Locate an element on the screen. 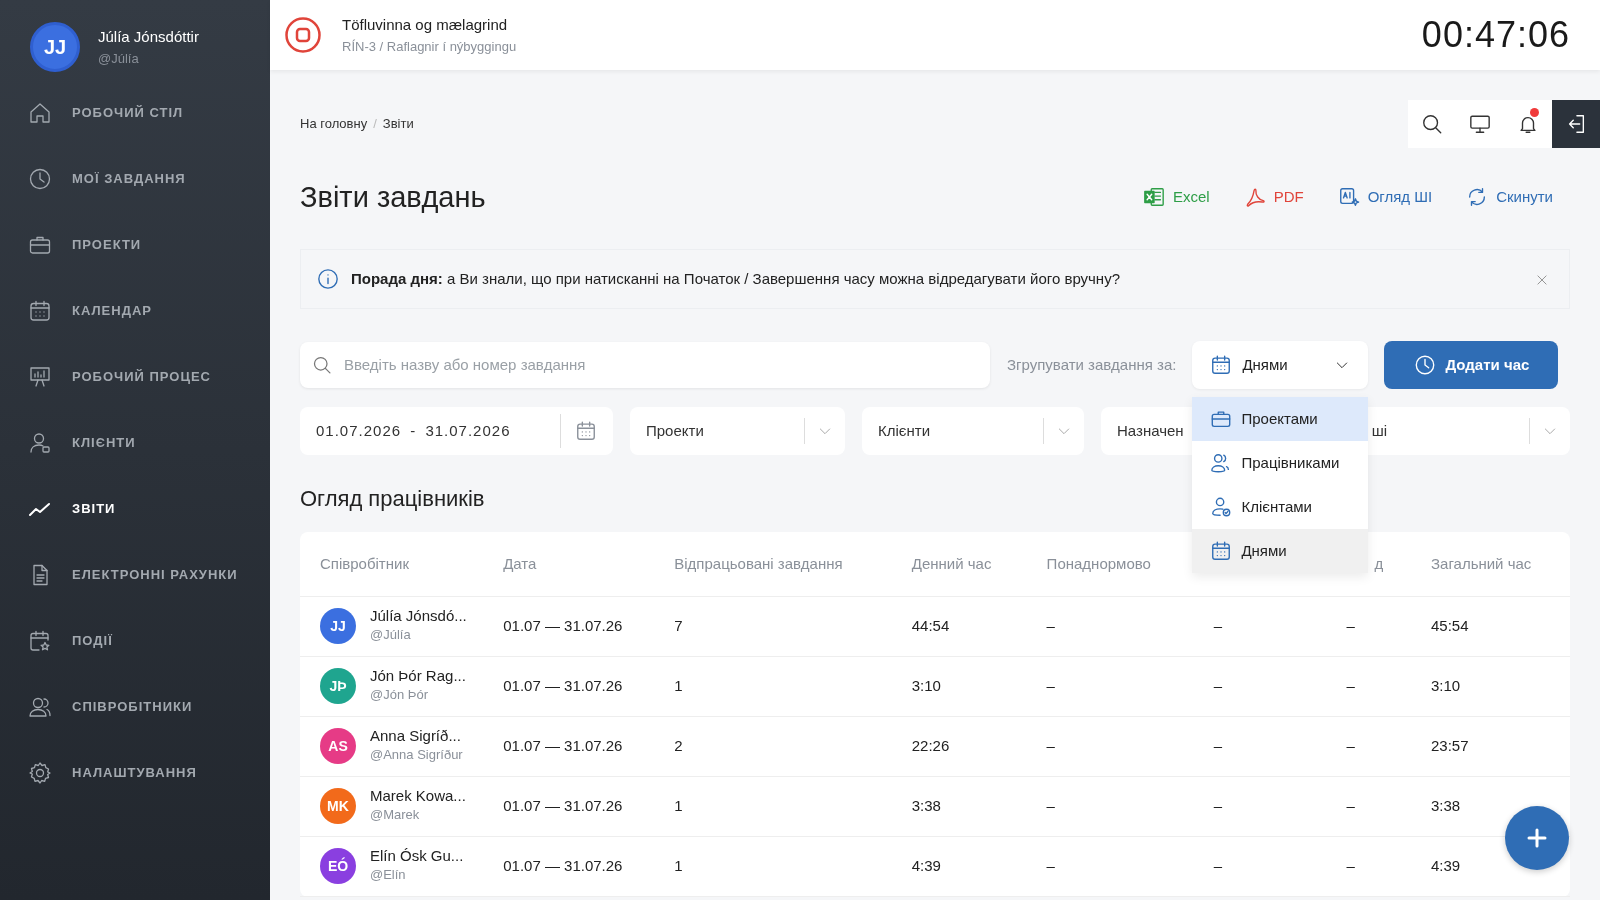 The width and height of the screenshot is (1600, 900). group-by-label: Згрупувати завдання за: is located at coordinates (1092, 364).